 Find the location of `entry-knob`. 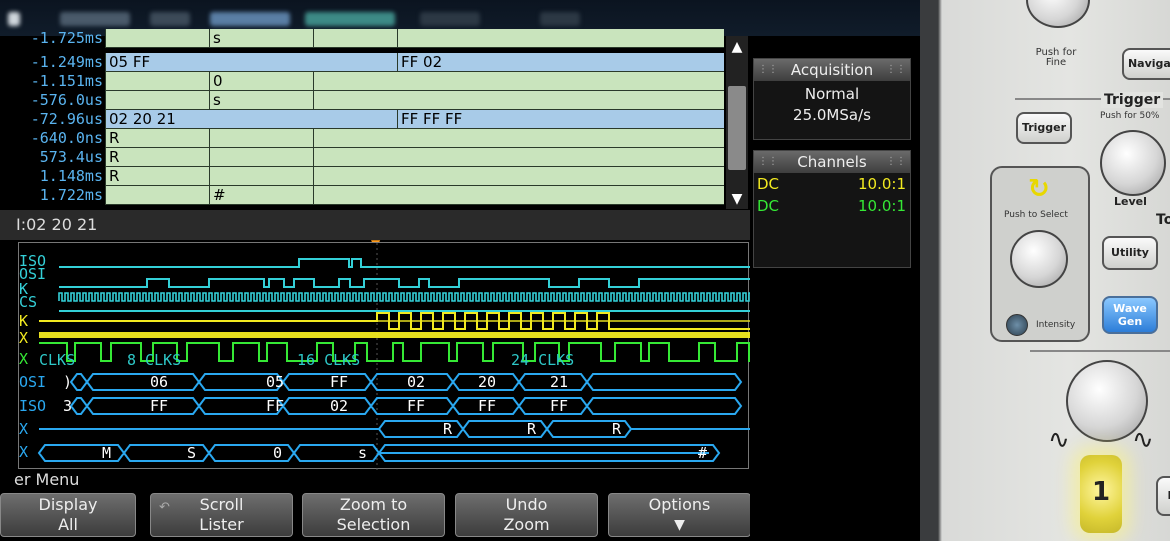

entry-knob is located at coordinates (1039, 259).